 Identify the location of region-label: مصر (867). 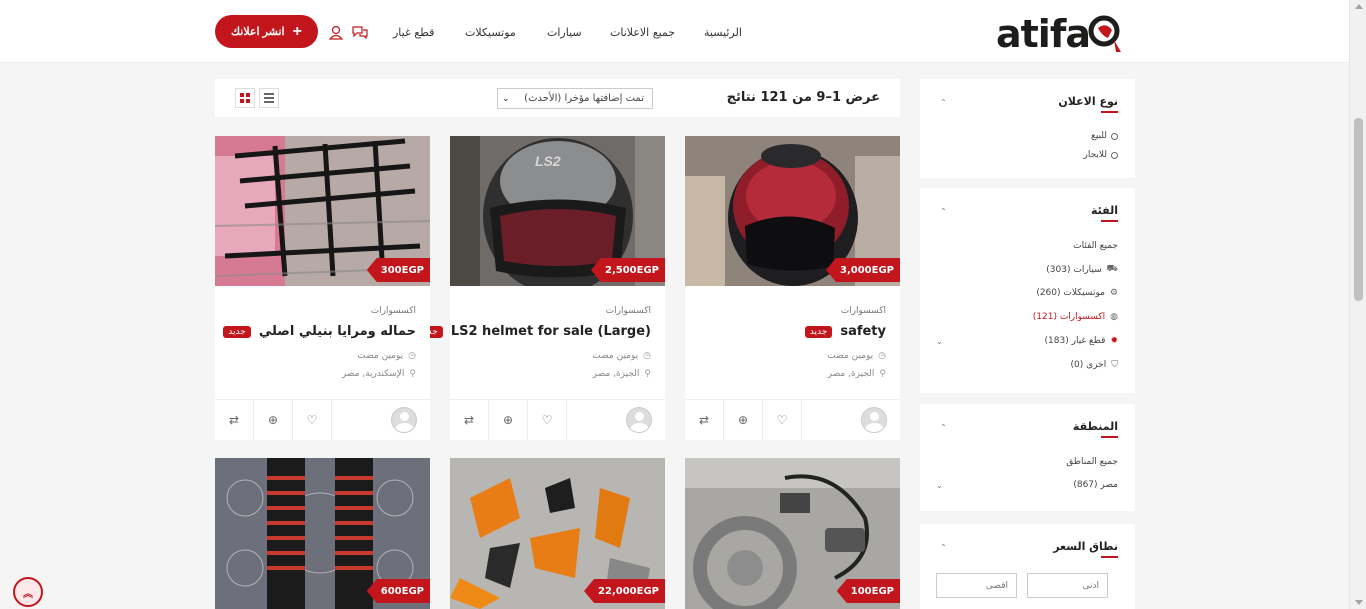
(1095, 485).